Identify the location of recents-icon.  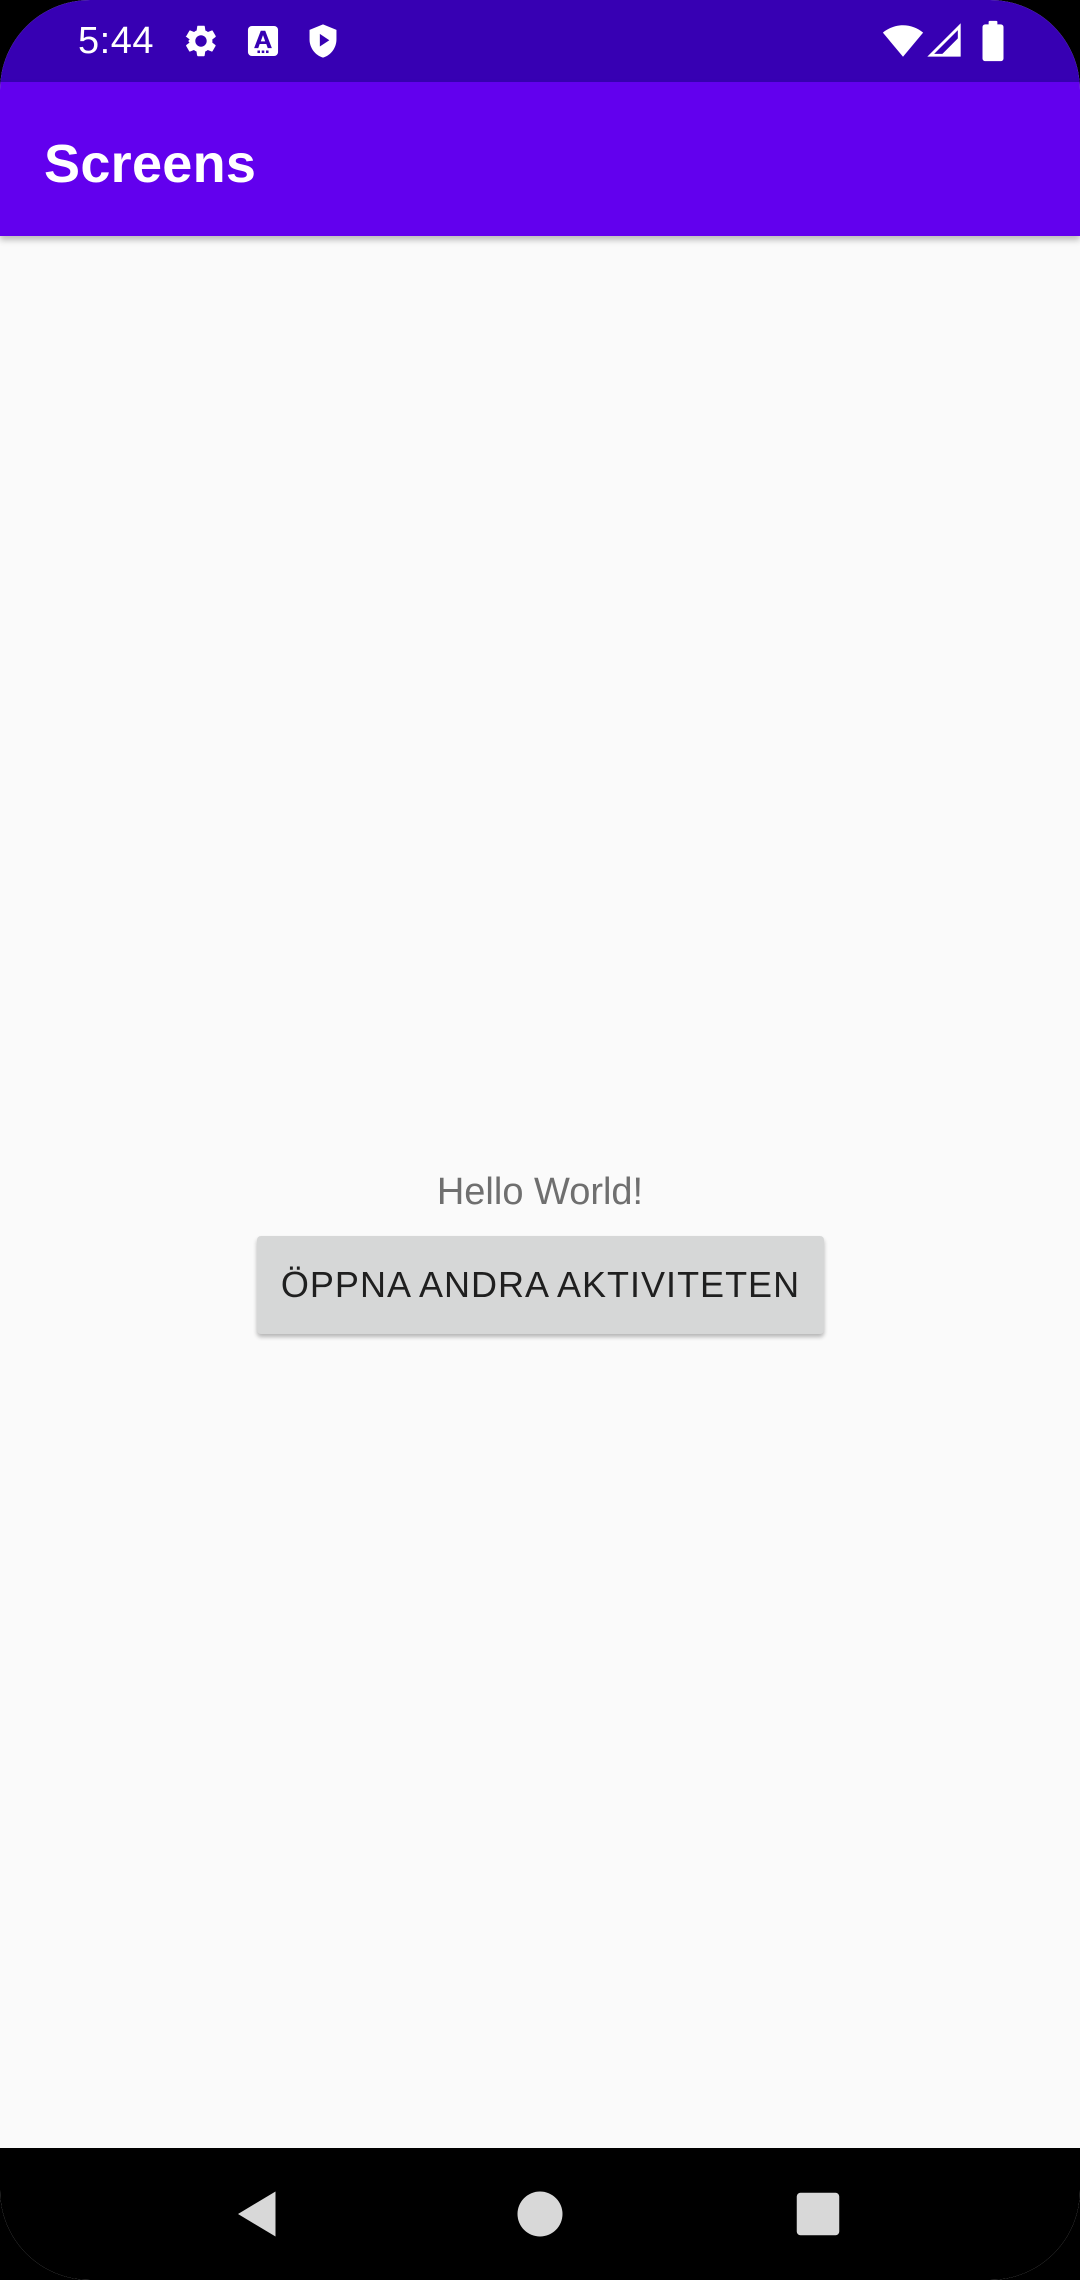
(818, 2214).